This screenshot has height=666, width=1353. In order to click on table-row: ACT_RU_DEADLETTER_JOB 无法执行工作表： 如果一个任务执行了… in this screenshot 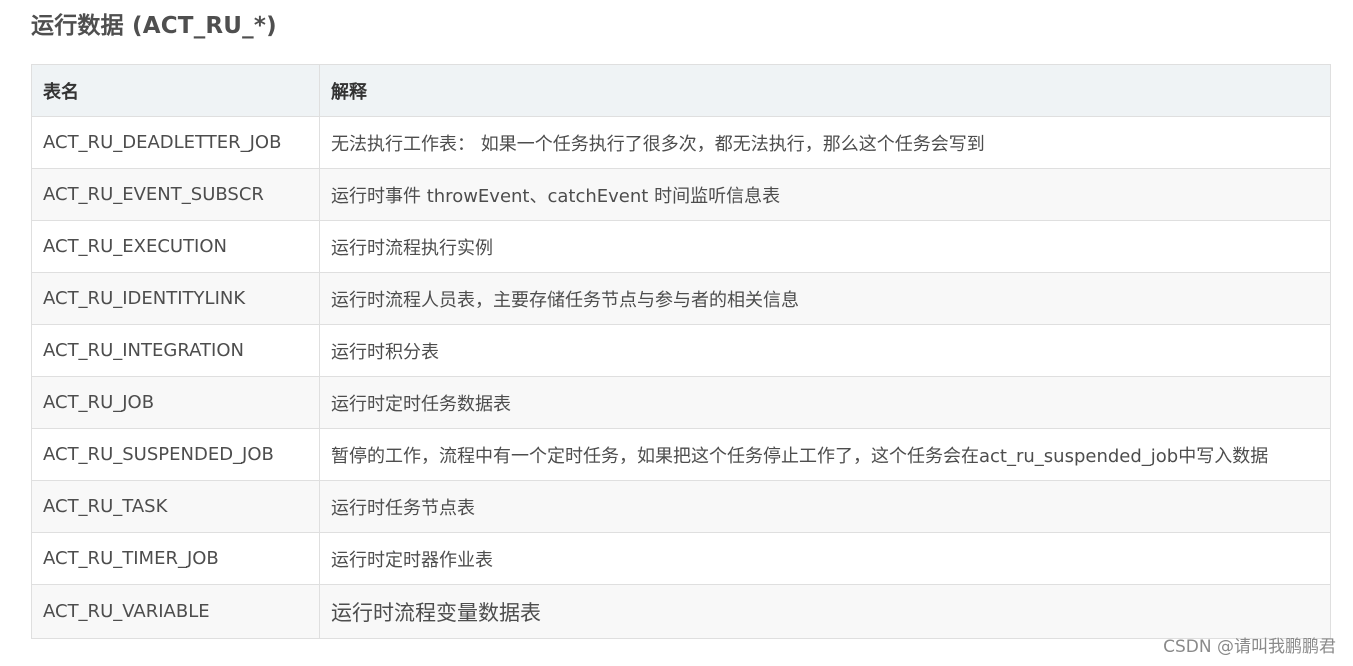, I will do `click(681, 142)`.